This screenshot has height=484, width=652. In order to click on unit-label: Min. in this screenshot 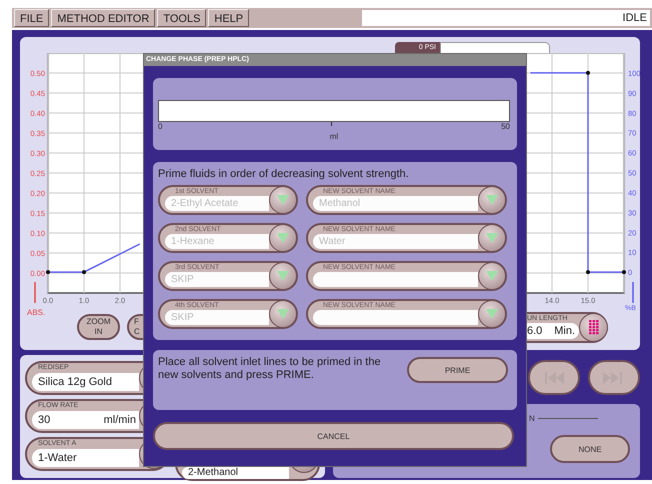, I will do `click(564, 331)`.